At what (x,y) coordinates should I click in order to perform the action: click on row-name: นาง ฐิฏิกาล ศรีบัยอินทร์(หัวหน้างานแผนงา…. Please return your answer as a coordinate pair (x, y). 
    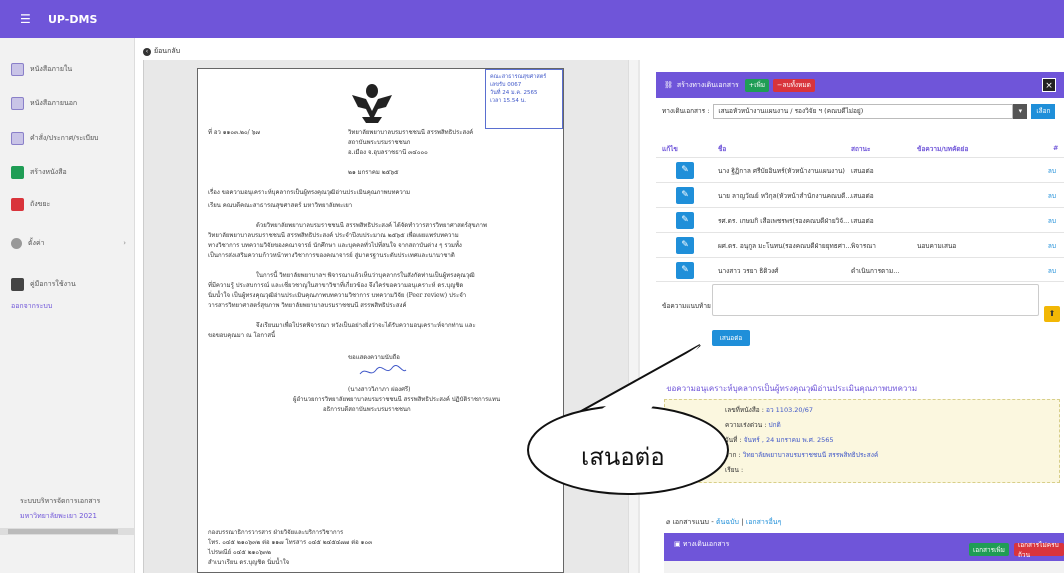
    Looking at the image, I should click on (781, 171).